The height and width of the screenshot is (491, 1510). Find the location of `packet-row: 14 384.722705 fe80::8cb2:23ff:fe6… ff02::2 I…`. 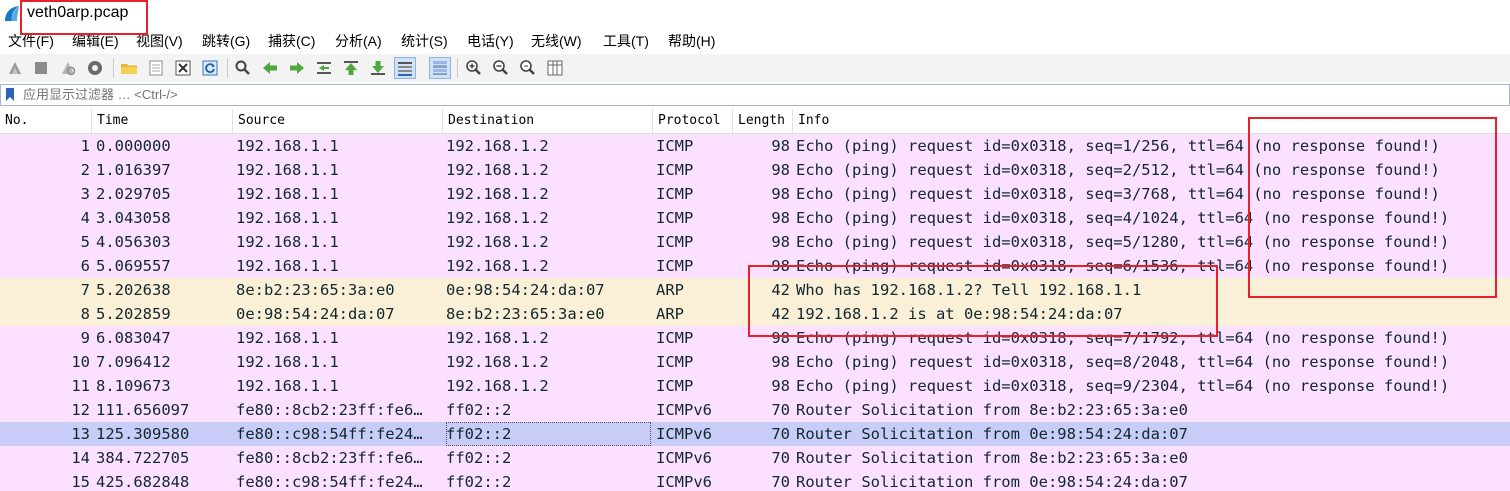

packet-row: 14 384.722705 fe80::8cb2:23ff:fe6… ff02::2 I… is located at coordinates (755, 458).